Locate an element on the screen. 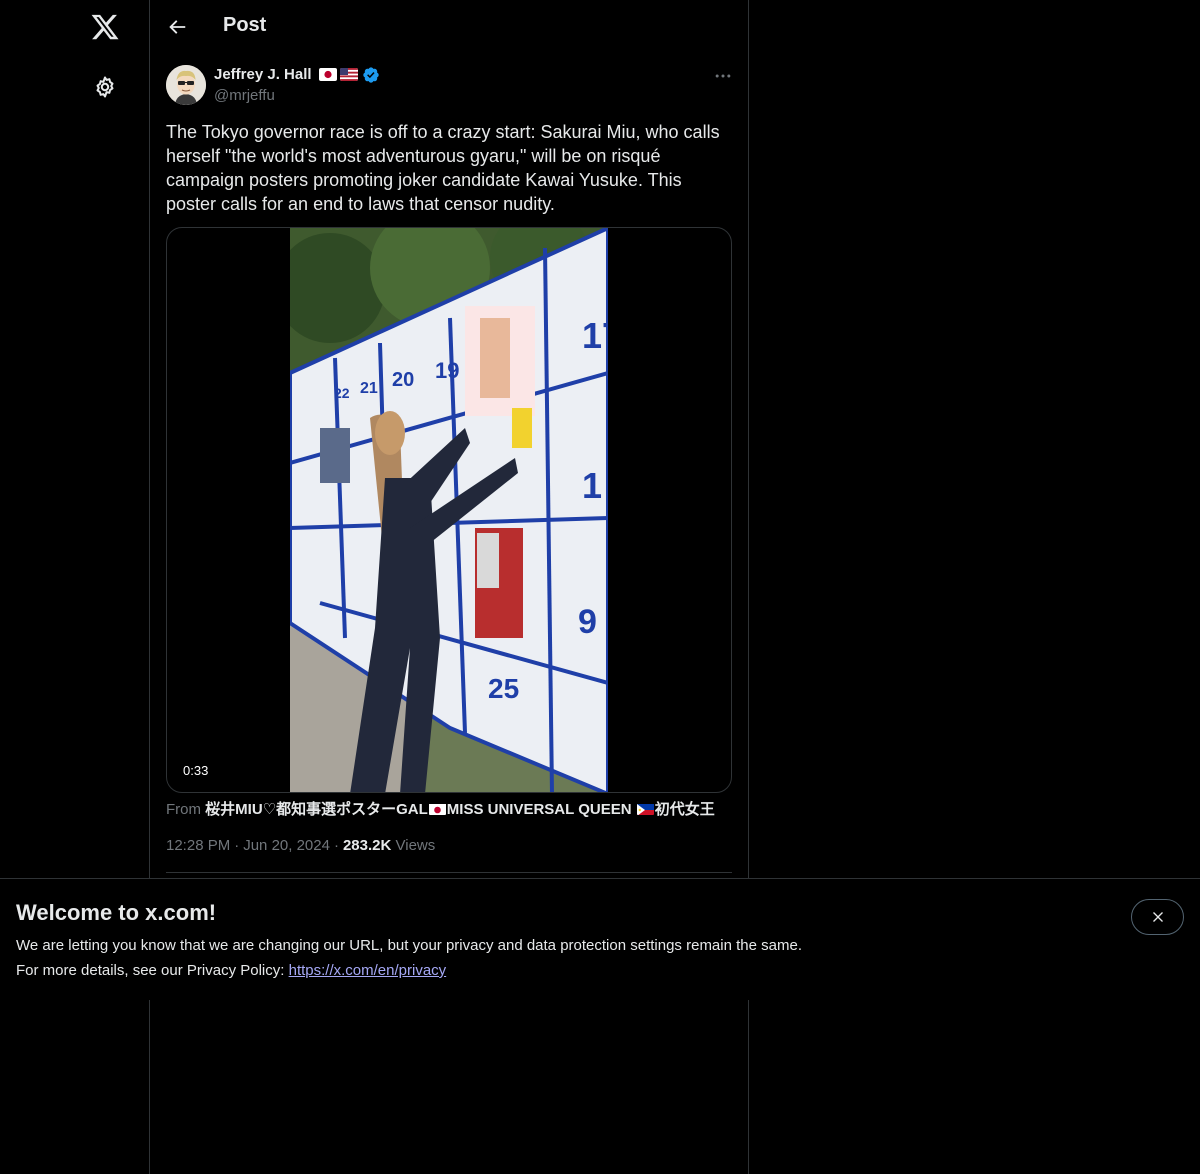 This screenshot has height=1174, width=1200. post-time: 12:28 PM is located at coordinates (198, 845).